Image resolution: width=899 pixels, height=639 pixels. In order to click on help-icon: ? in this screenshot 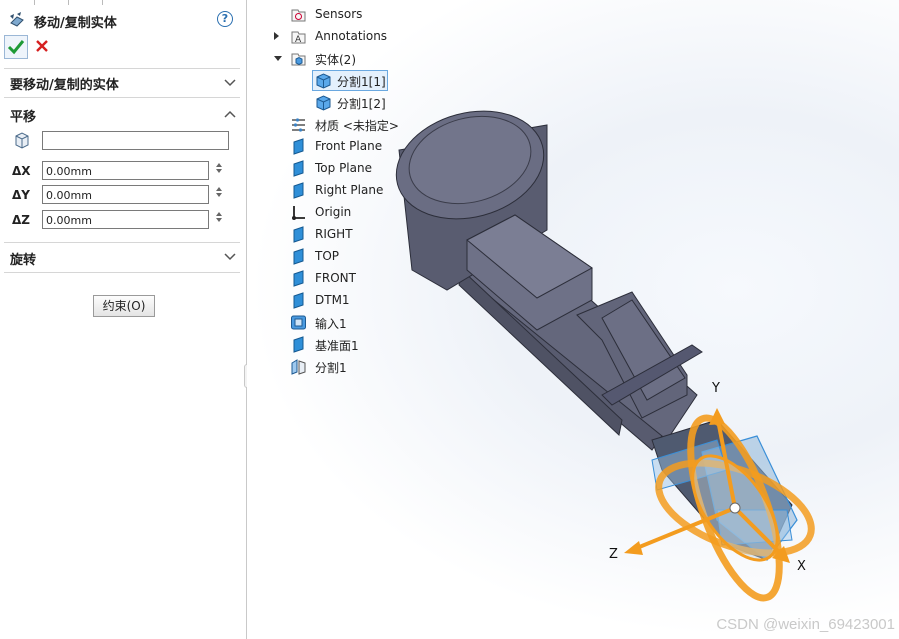, I will do `click(225, 19)`.